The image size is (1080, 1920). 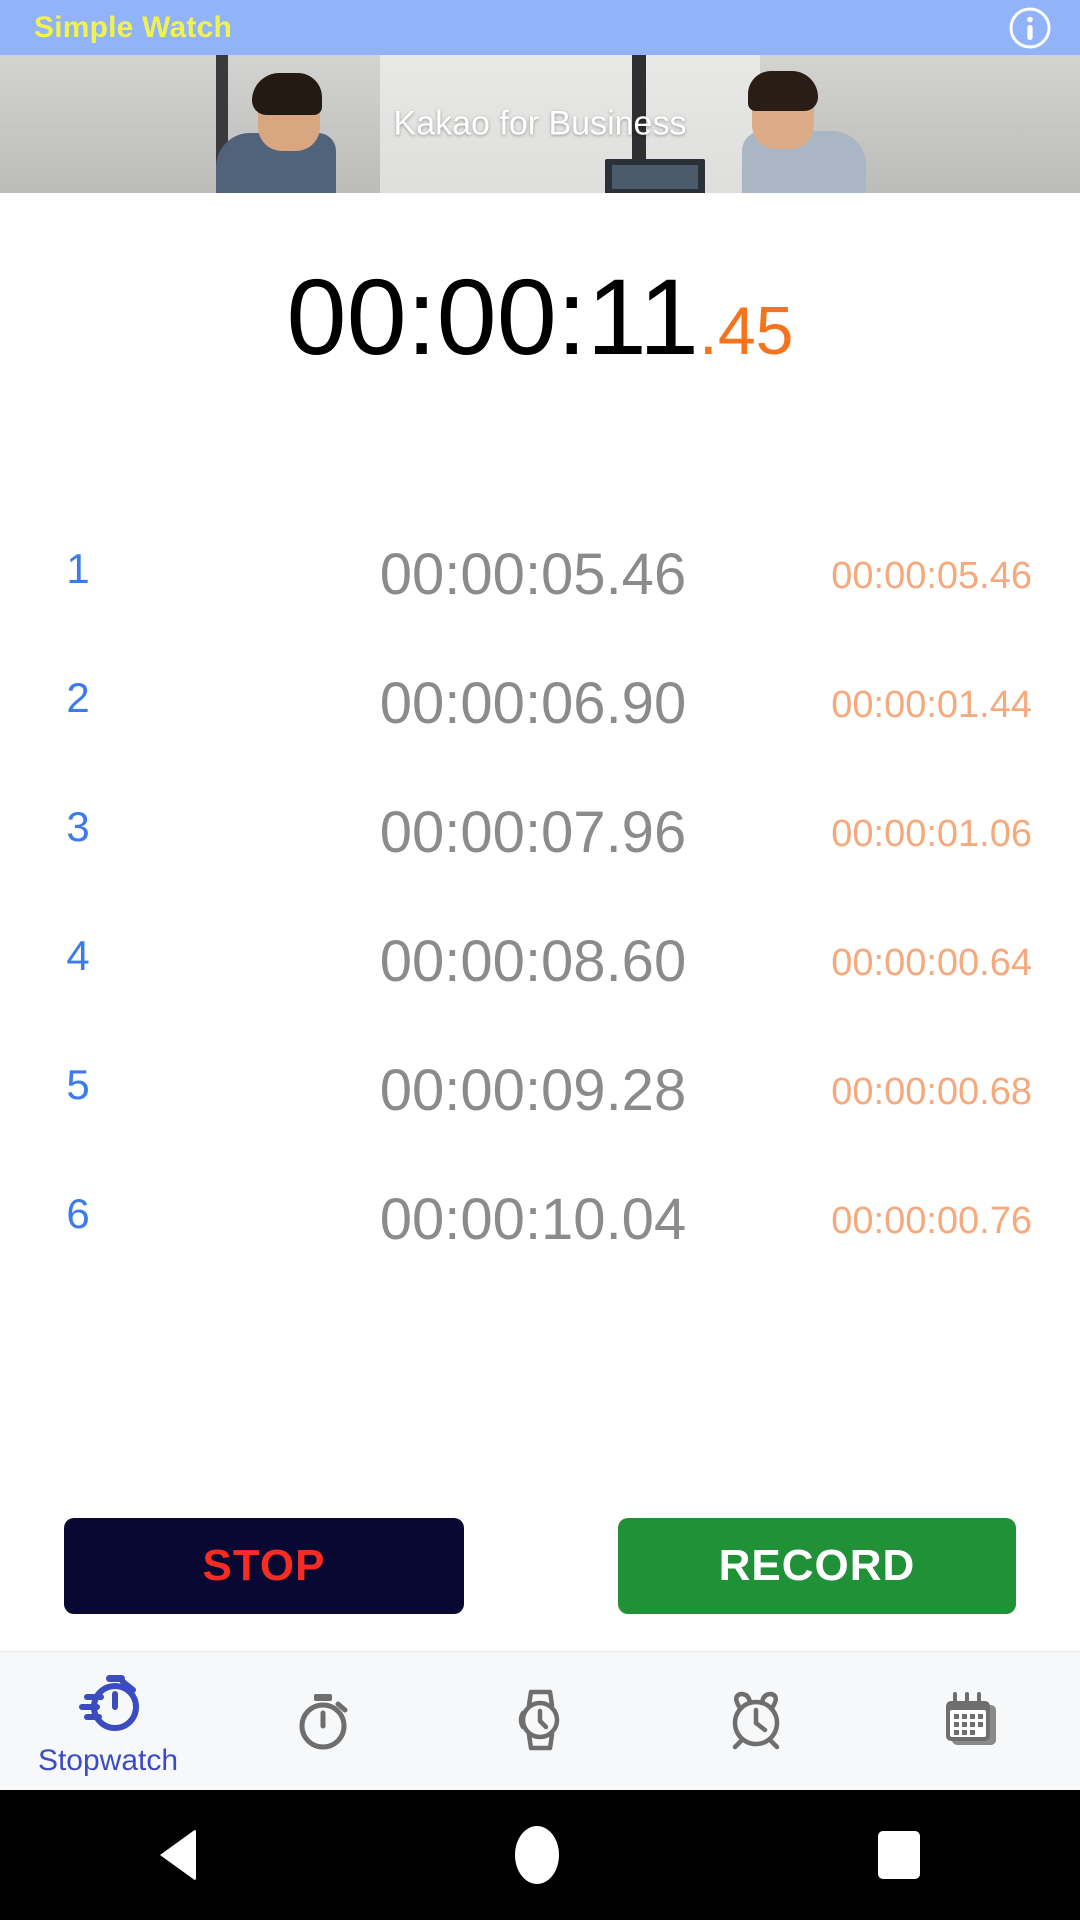 I want to click on table-row: 3 00:00:07.96 00:00:01.06, so click(x=540, y=866).